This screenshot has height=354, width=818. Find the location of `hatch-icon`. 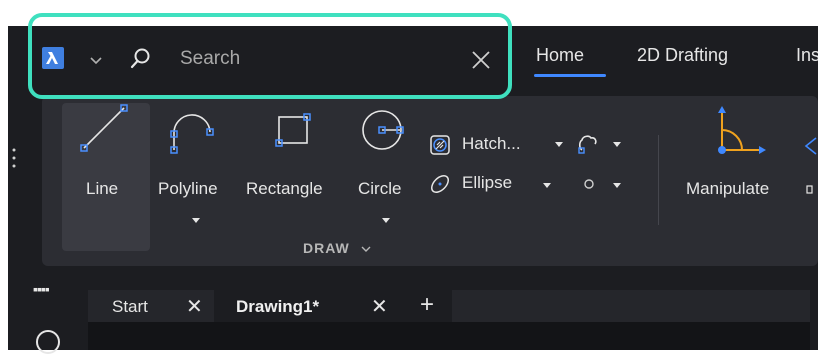

hatch-icon is located at coordinates (440, 147).